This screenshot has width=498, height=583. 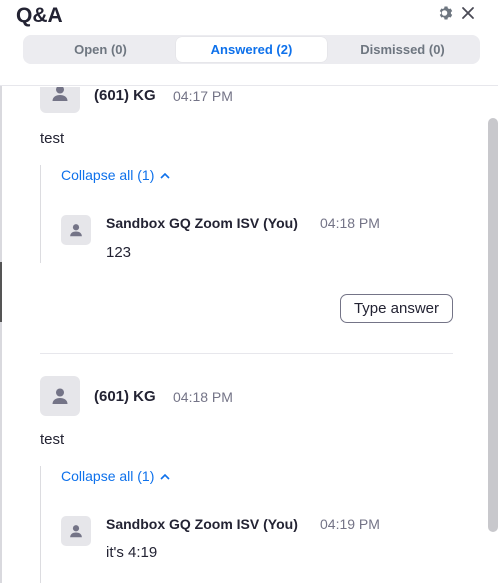 I want to click on answer-text: 123, so click(x=119, y=252).